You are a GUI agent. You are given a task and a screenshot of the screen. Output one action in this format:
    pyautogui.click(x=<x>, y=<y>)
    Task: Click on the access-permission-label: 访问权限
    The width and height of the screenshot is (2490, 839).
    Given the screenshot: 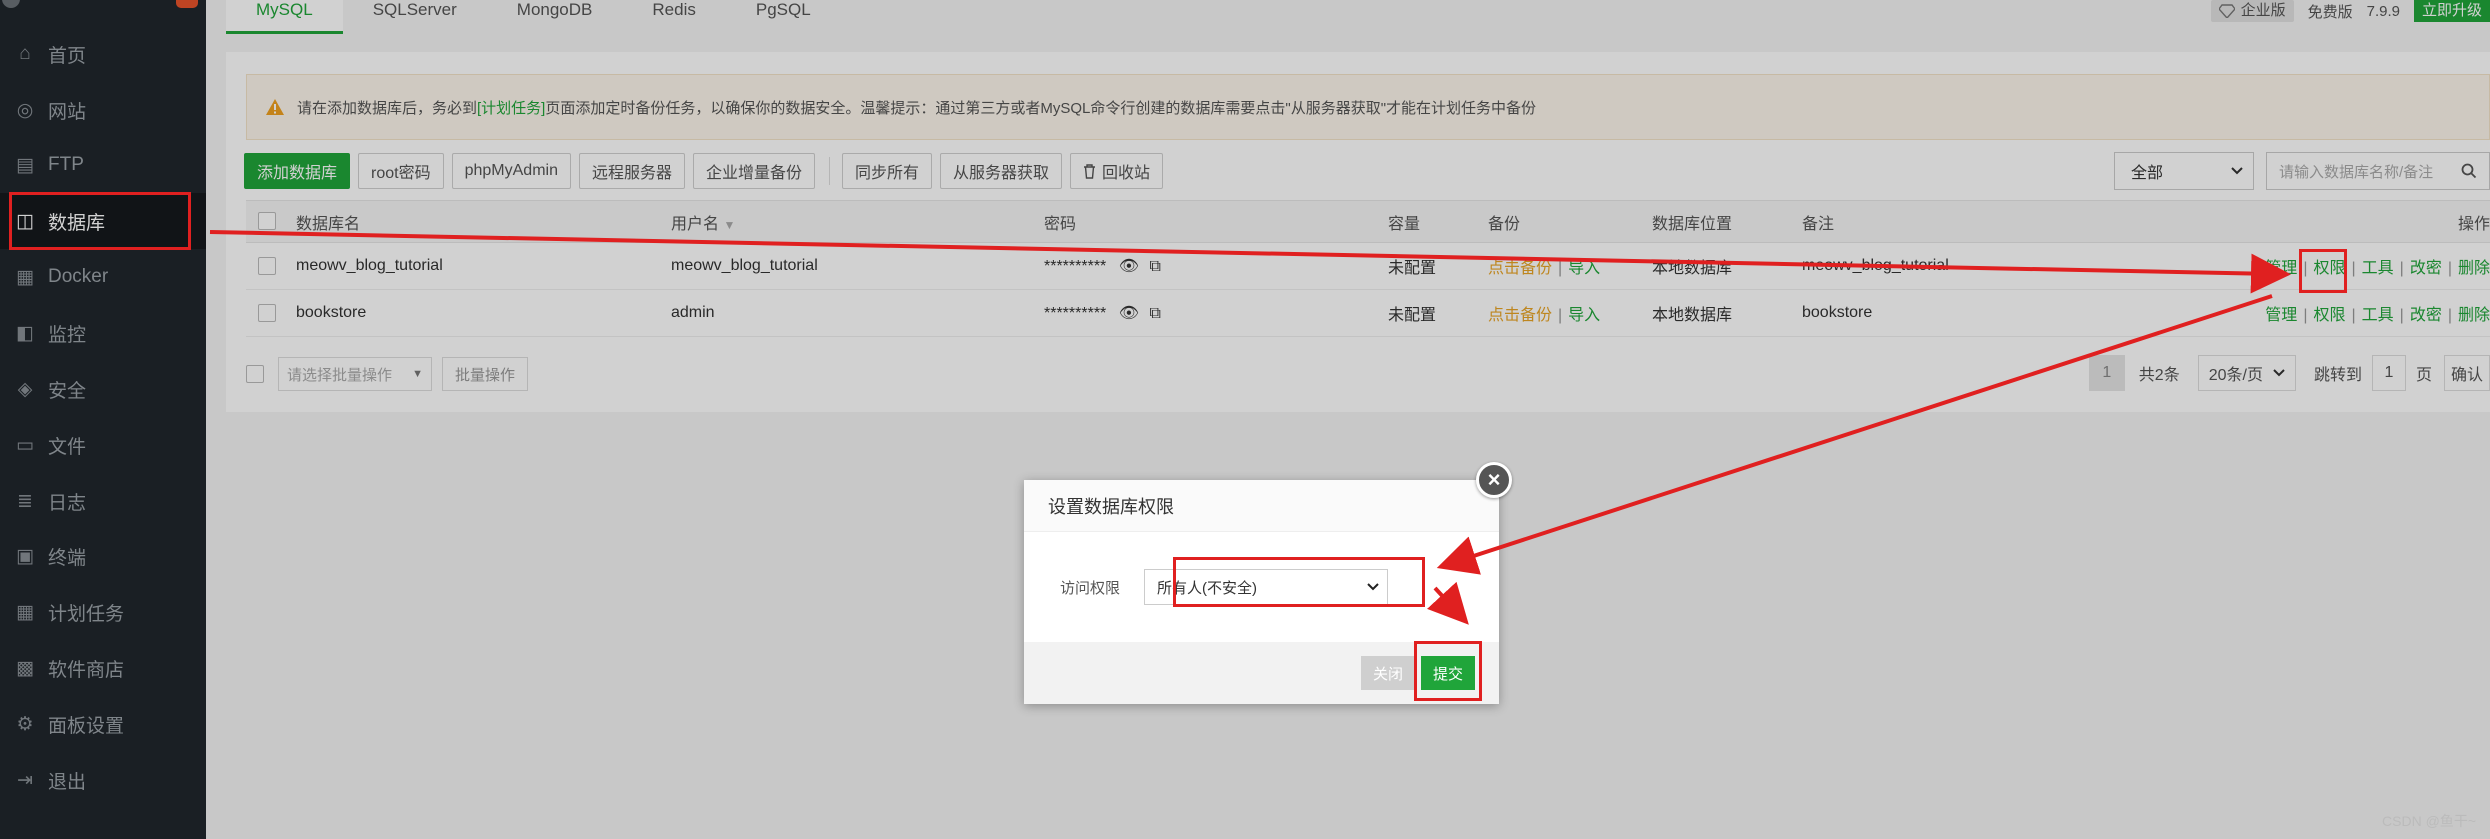 What is the action you would take?
    pyautogui.click(x=1089, y=588)
    